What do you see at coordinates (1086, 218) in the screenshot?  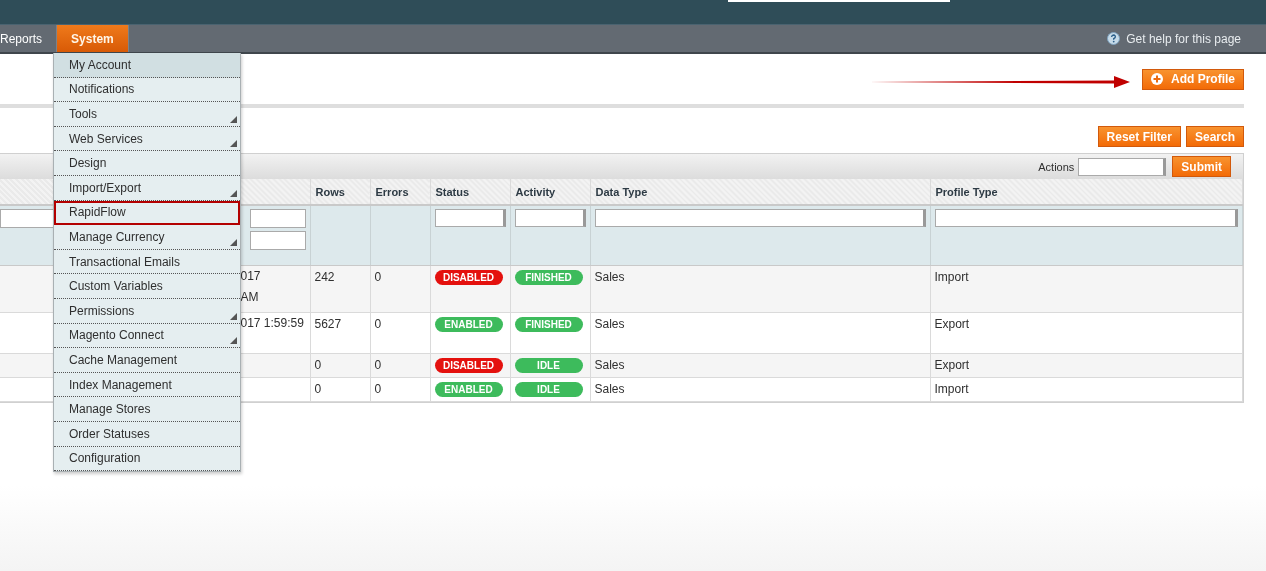 I see `profile-type-filter` at bounding box center [1086, 218].